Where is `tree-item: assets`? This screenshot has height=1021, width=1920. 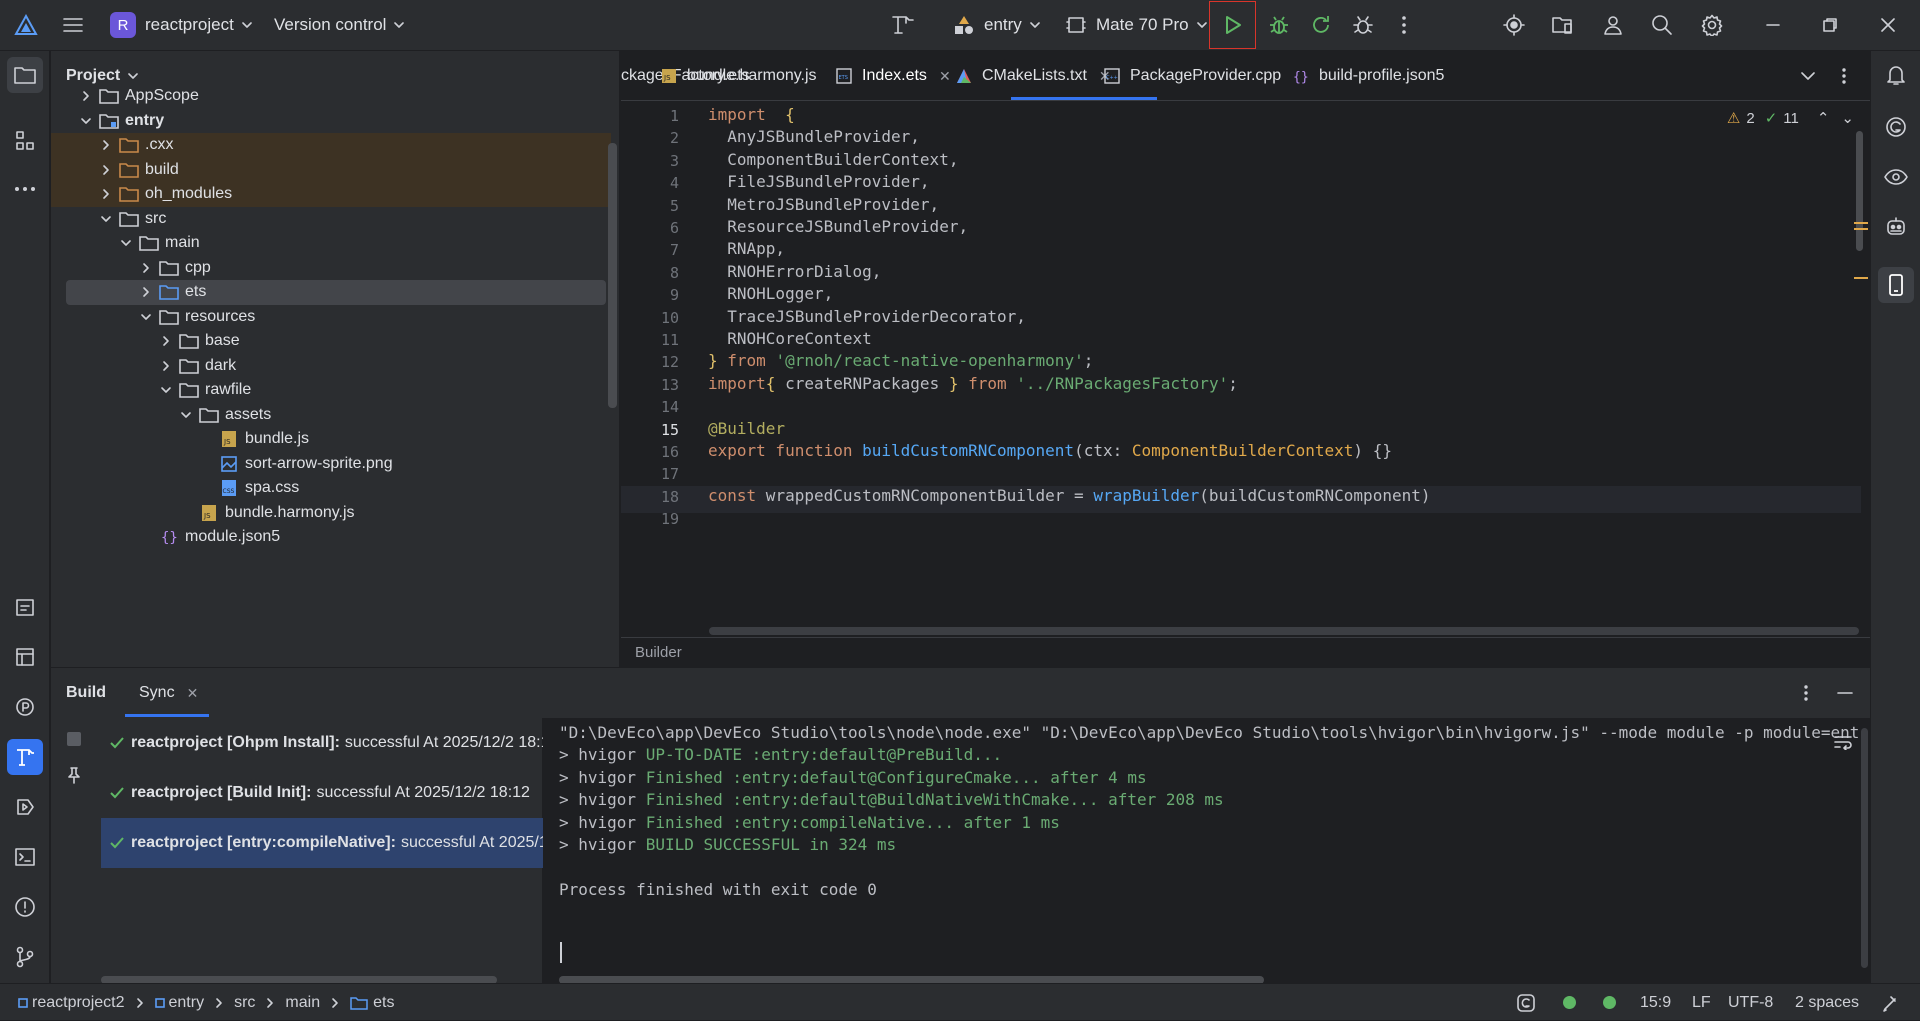
tree-item: assets is located at coordinates (331, 415).